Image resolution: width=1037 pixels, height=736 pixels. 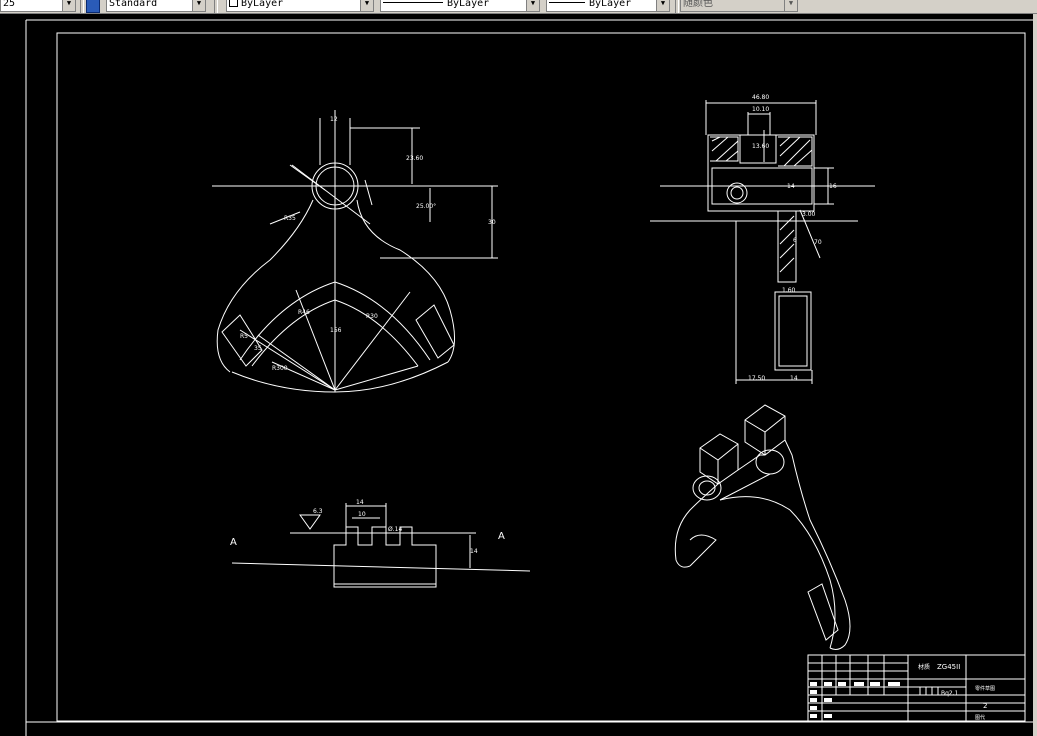 I want to click on material-label: 材质, so click(x=924, y=667).